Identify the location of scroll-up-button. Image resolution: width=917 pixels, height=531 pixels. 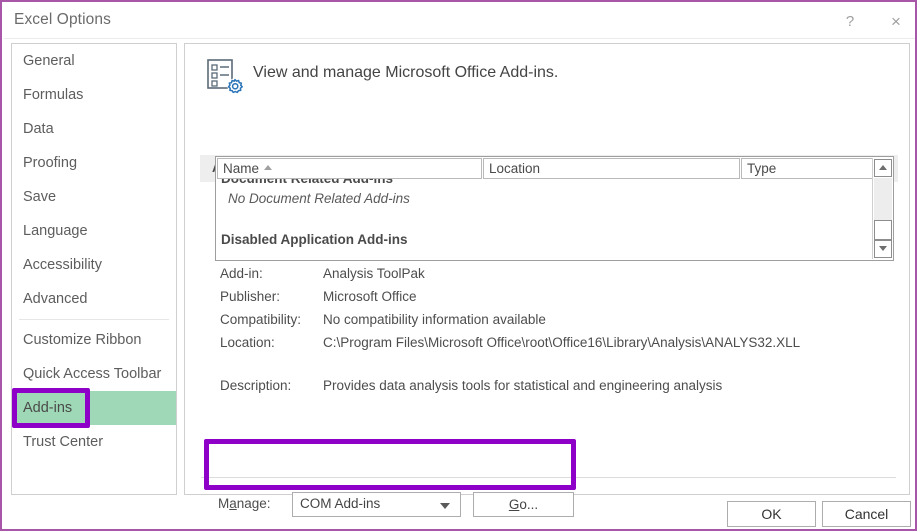
(883, 168).